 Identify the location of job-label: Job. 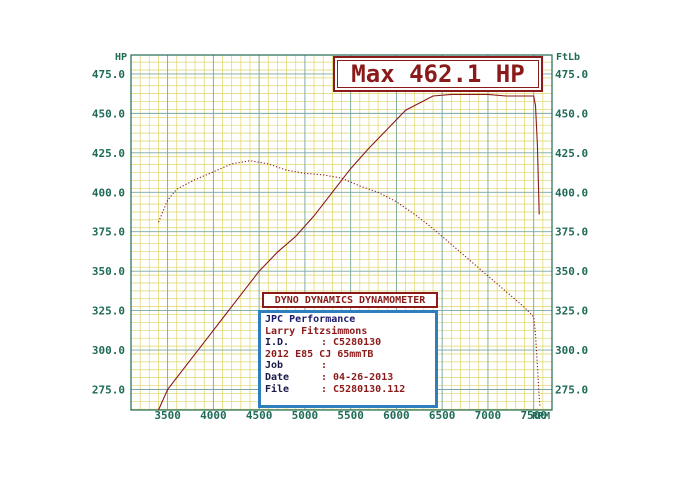
(274, 366).